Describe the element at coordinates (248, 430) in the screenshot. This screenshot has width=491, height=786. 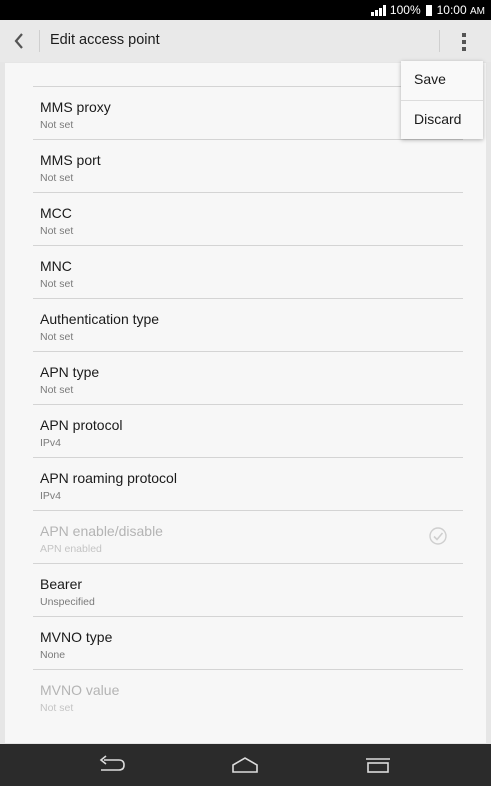
I see `setting-apn-protocol: APN protocol IPv4` at that location.